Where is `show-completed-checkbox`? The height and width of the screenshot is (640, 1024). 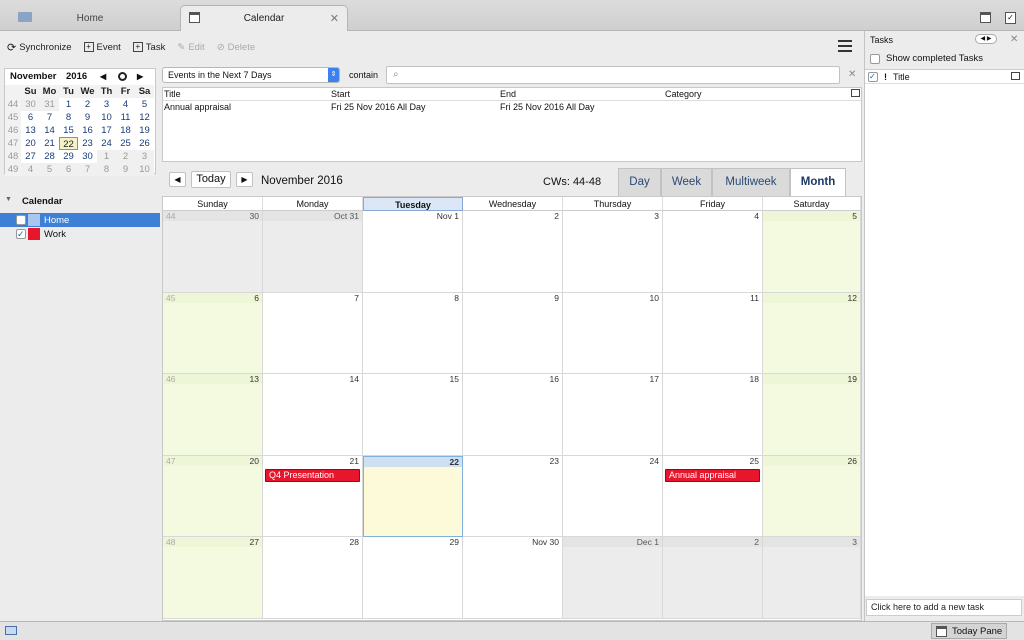
show-completed-checkbox is located at coordinates (875, 58).